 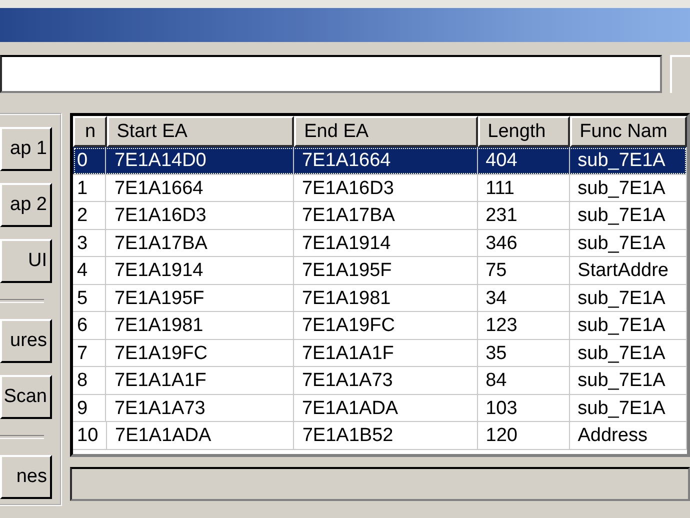 I want to click on table-row: 0 7E1A14D0 7E1A1664 404 sub_7E1A, so click(x=380, y=160).